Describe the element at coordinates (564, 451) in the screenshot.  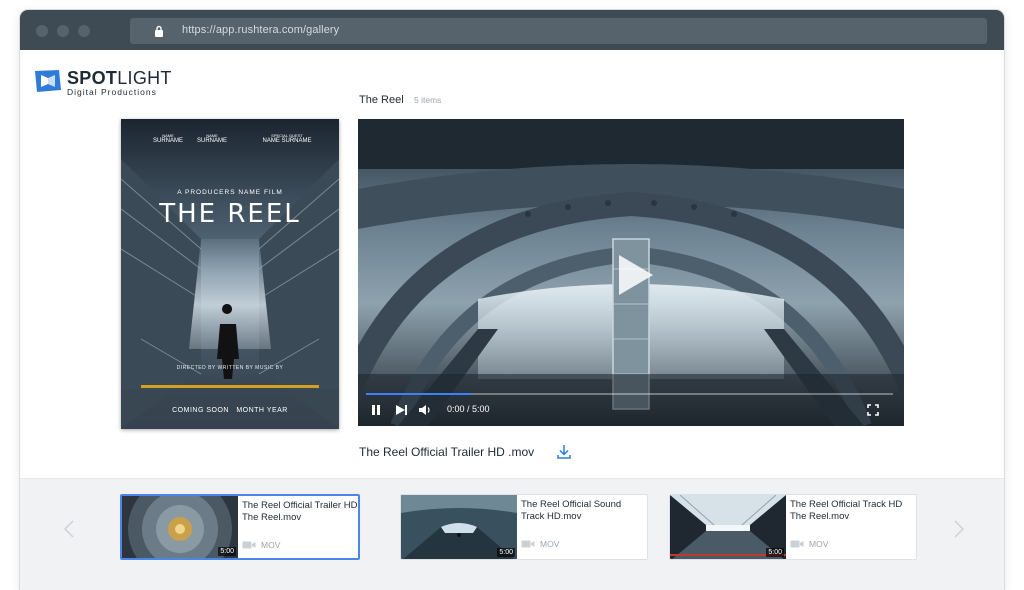
I see `download-icon` at that location.